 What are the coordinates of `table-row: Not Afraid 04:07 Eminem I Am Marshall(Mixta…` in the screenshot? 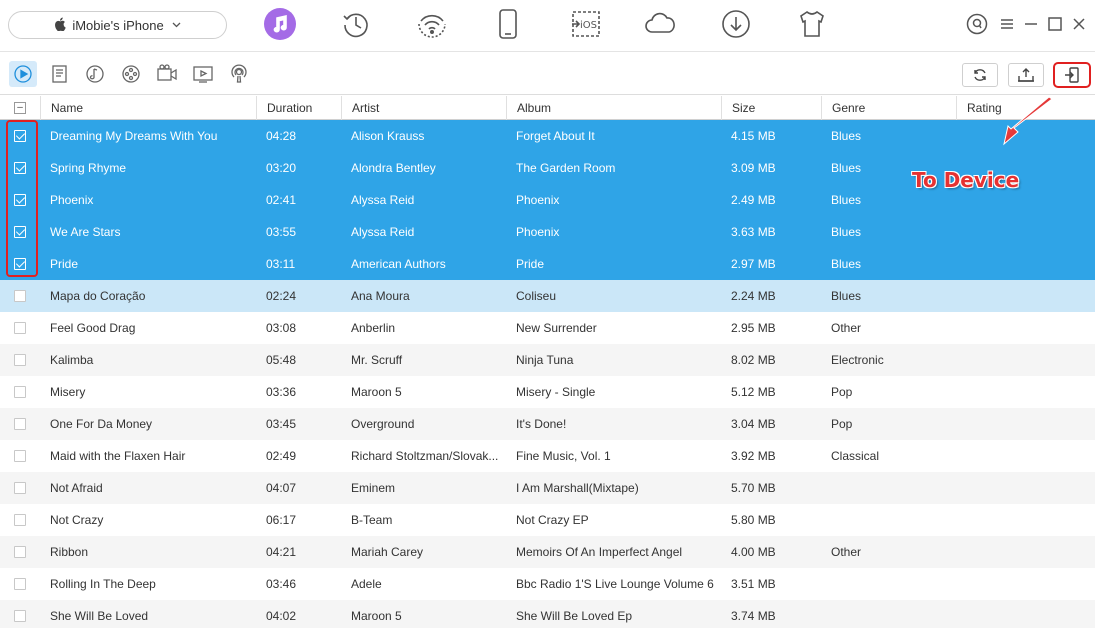 It's located at (547, 488).